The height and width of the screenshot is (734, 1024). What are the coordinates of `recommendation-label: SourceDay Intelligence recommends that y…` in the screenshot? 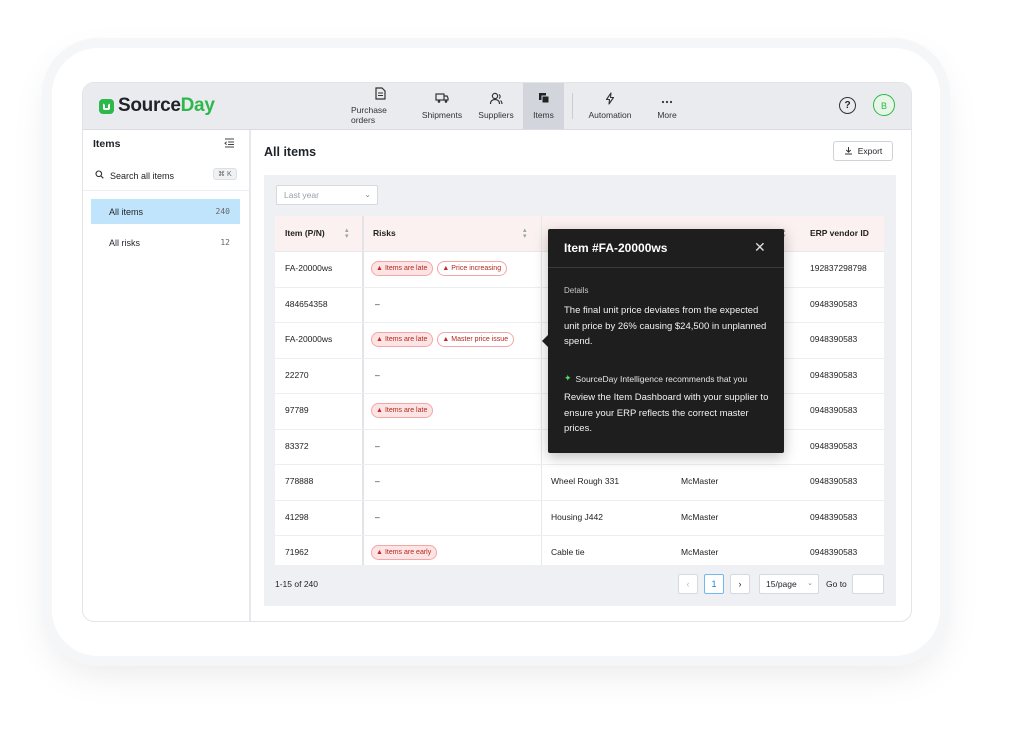 It's located at (661, 378).